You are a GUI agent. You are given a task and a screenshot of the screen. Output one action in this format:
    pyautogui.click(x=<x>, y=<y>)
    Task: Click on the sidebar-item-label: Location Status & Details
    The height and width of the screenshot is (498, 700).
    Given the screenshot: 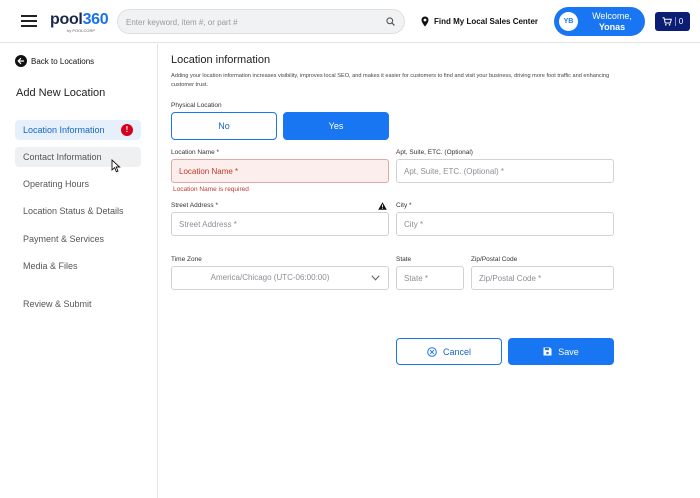 What is the action you would take?
    pyautogui.click(x=73, y=211)
    